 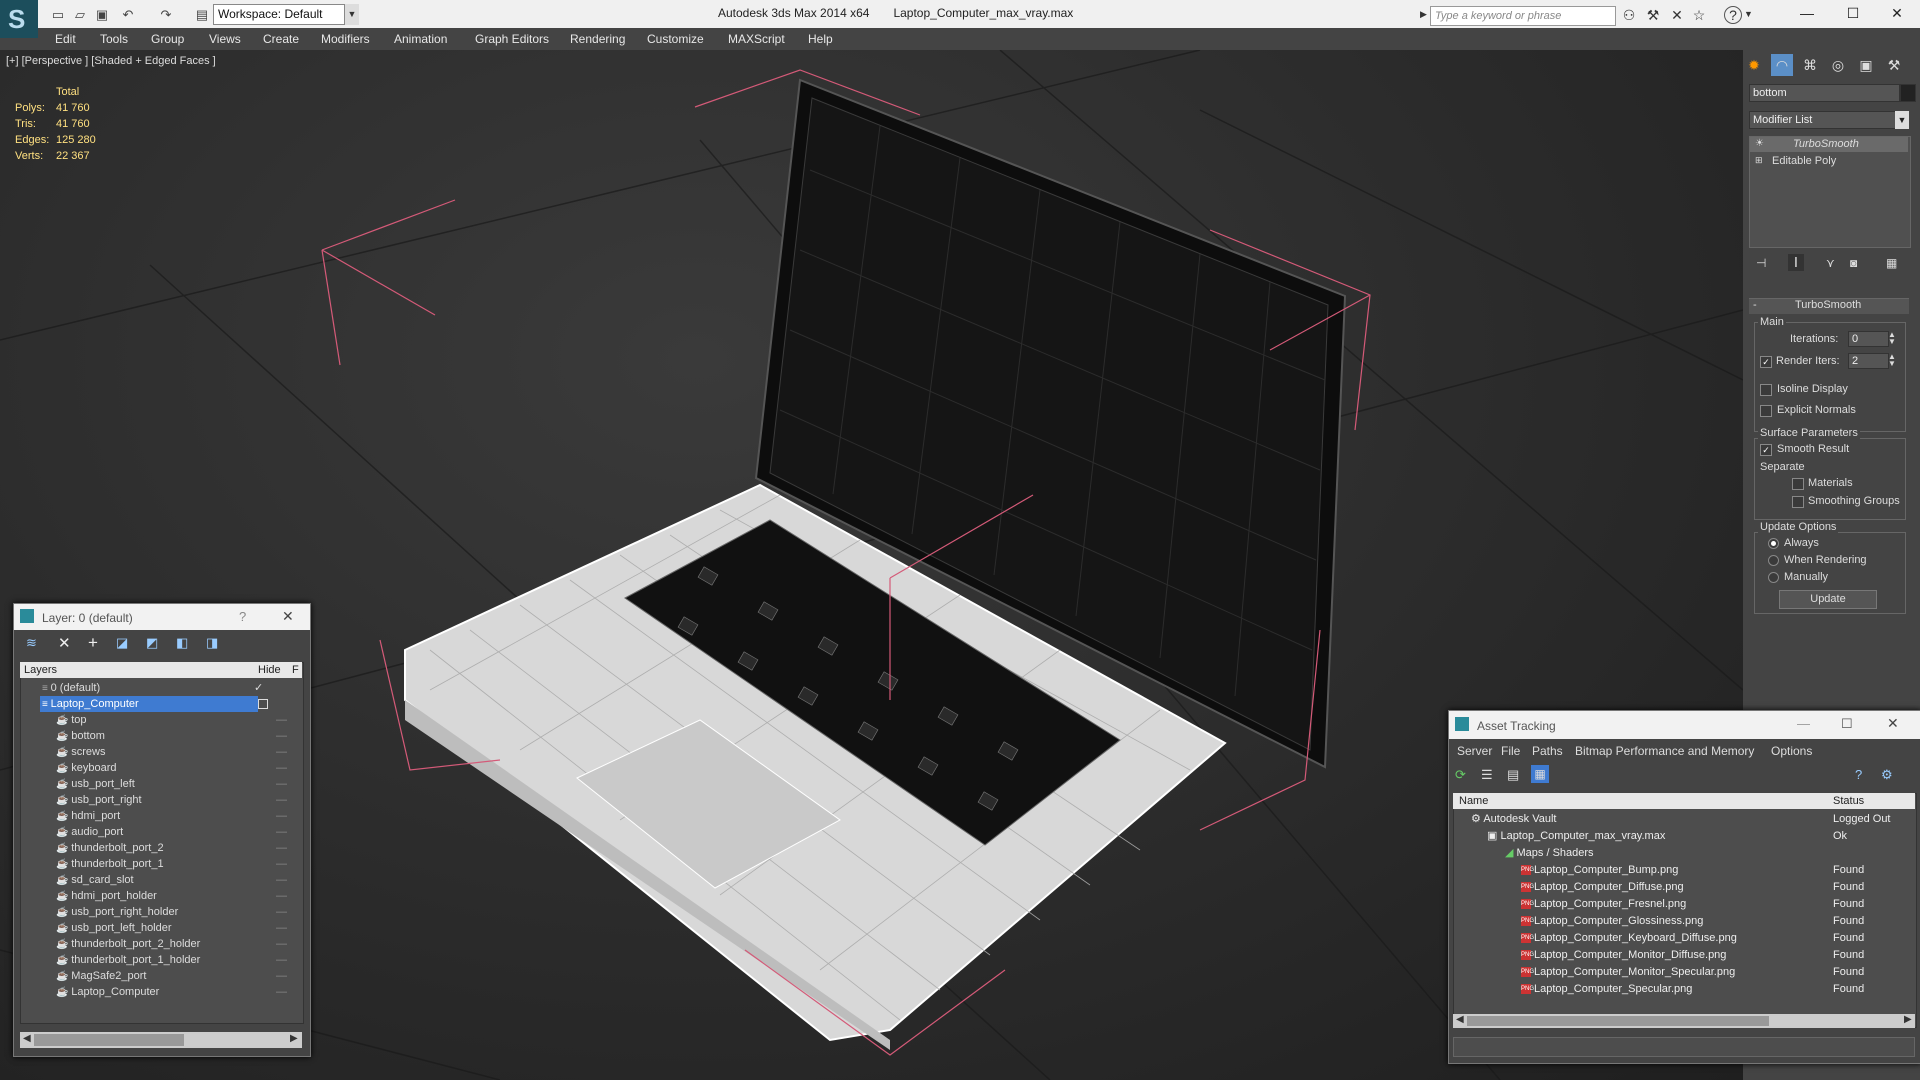 I want to click on menu-group: Group, so click(x=167, y=39).